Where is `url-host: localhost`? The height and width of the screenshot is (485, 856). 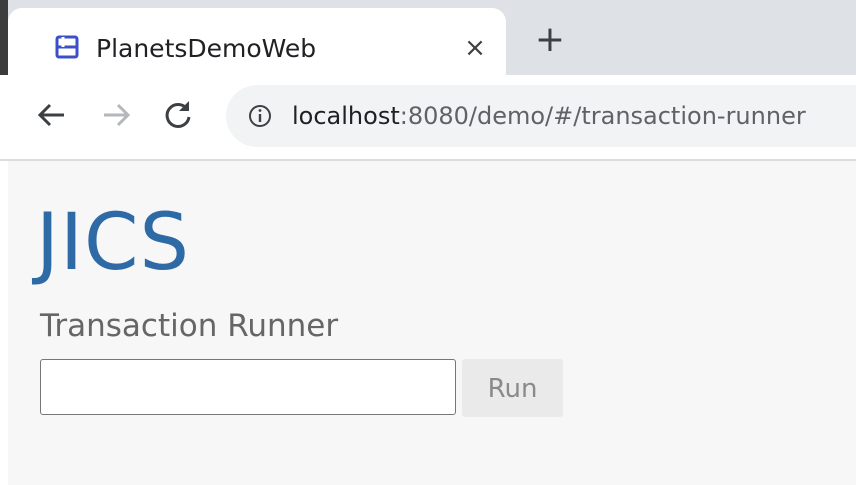 url-host: localhost is located at coordinates (346, 116).